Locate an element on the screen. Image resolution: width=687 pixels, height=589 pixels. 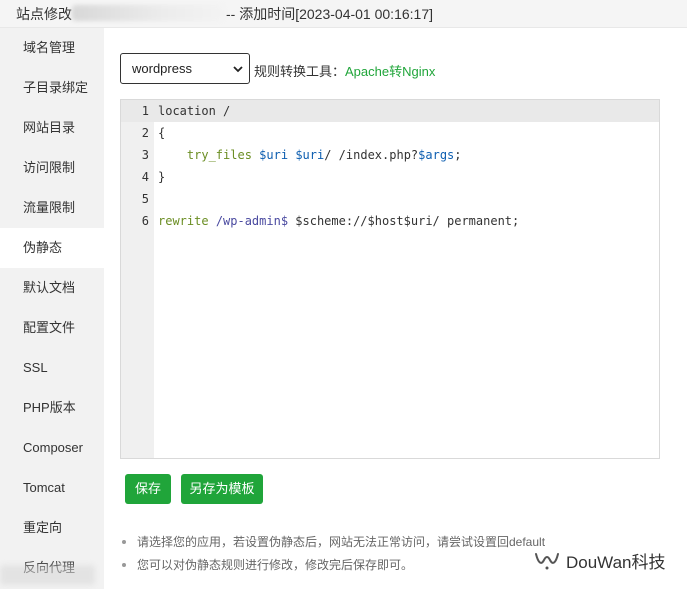
save-as-template-button: 另存为模板 is located at coordinates (222, 489).